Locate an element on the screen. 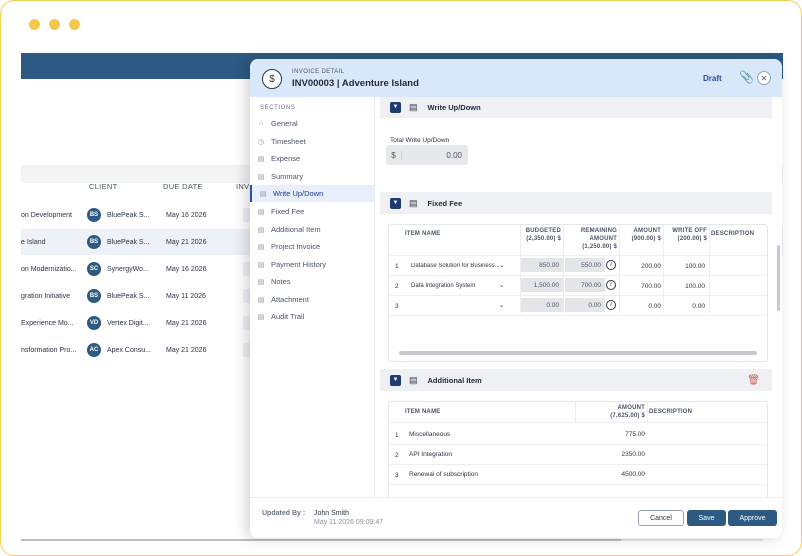  section-summary: ▤ Summary is located at coordinates (312, 176).